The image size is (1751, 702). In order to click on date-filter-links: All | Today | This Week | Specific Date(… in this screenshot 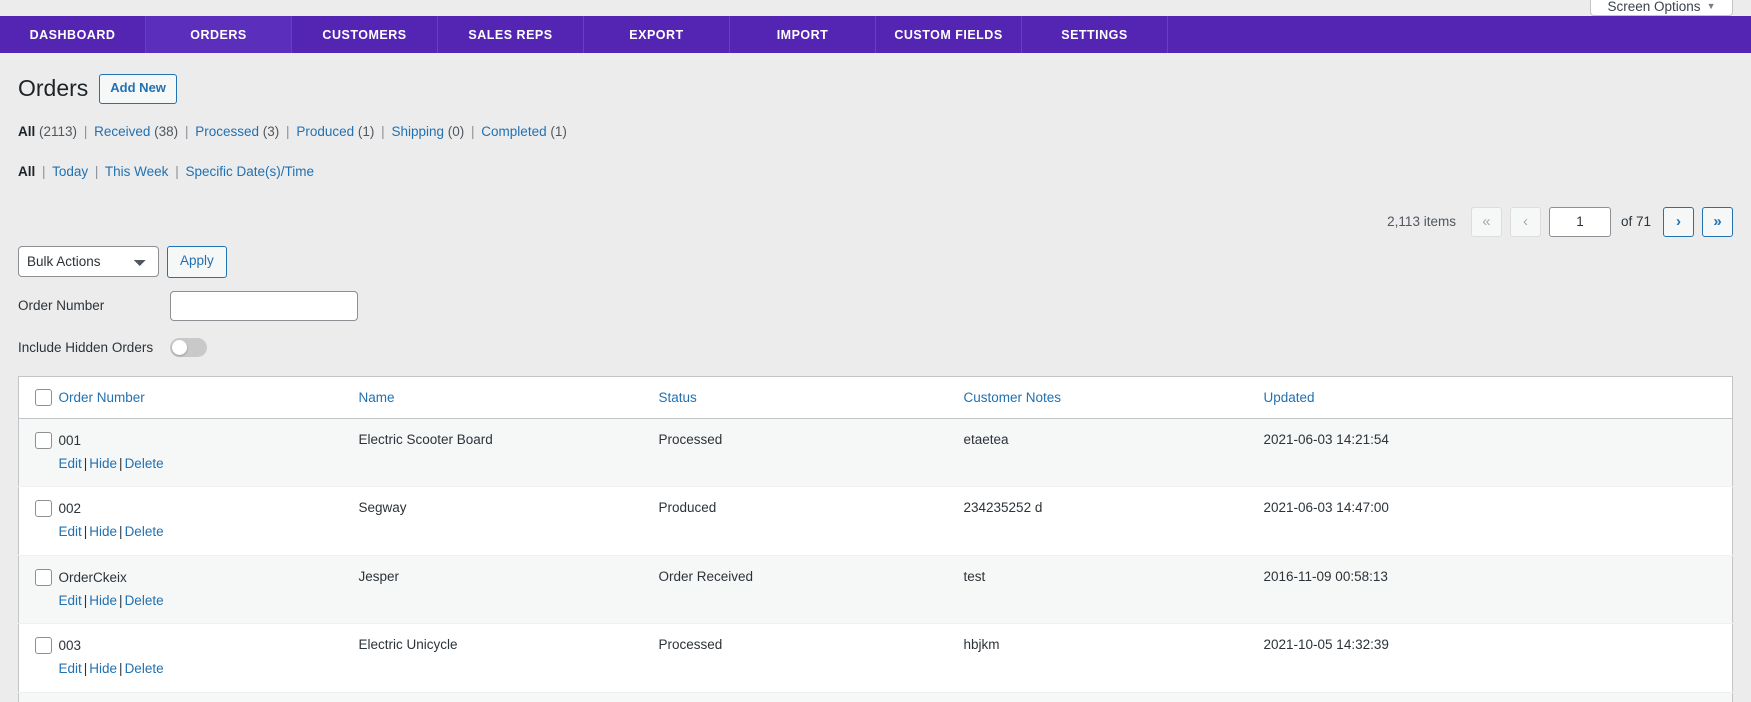, I will do `click(875, 171)`.